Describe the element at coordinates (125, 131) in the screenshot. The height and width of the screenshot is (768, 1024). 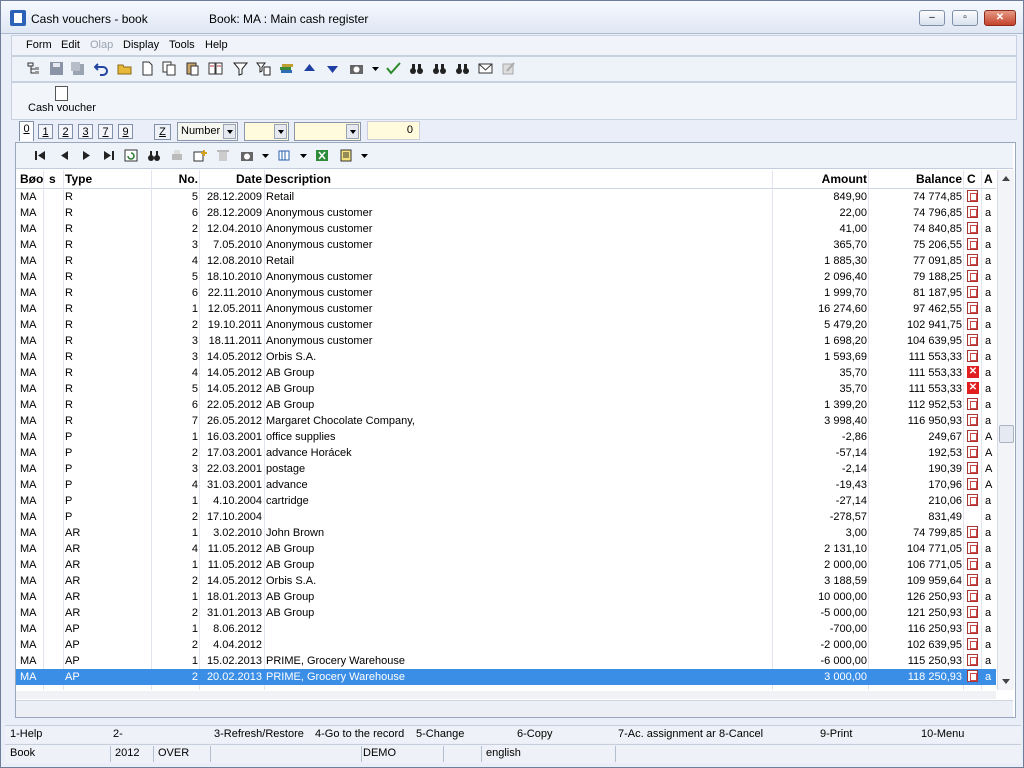
I see `page-tab-9: 9` at that location.